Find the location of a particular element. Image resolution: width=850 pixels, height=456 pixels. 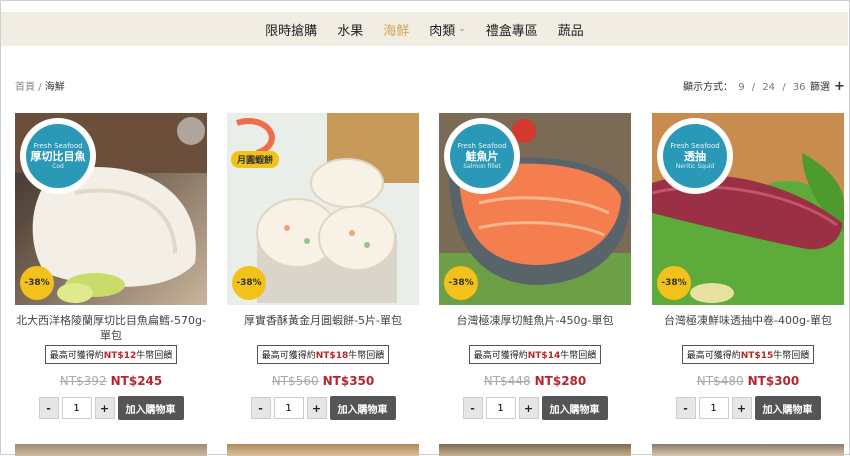

product-badge: 月圓蝦餅 is located at coordinates (255, 159).